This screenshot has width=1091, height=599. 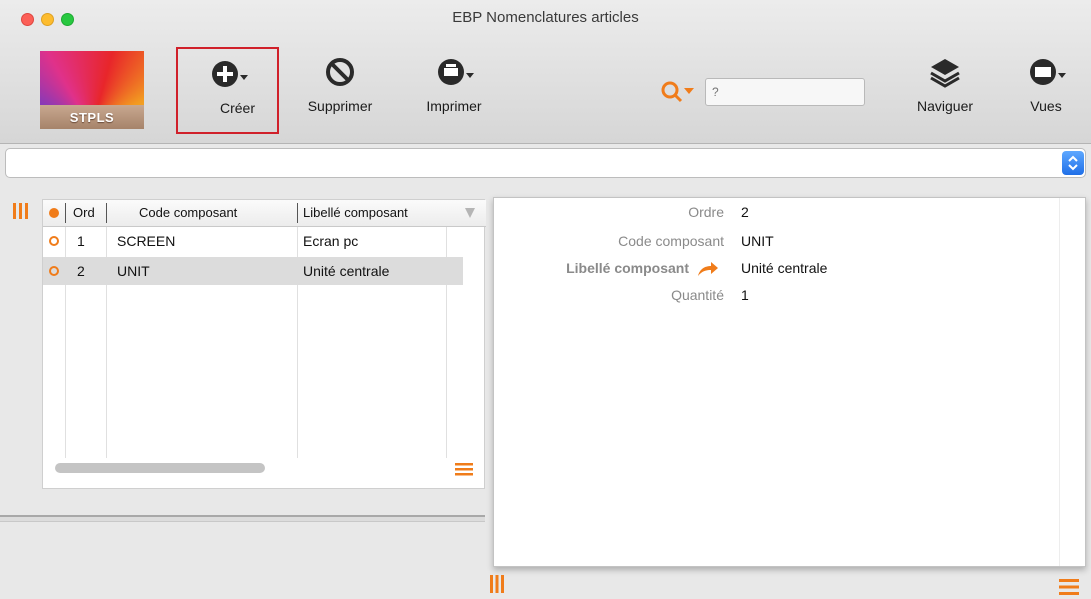 I want to click on code-value: UNIT, so click(x=757, y=241).